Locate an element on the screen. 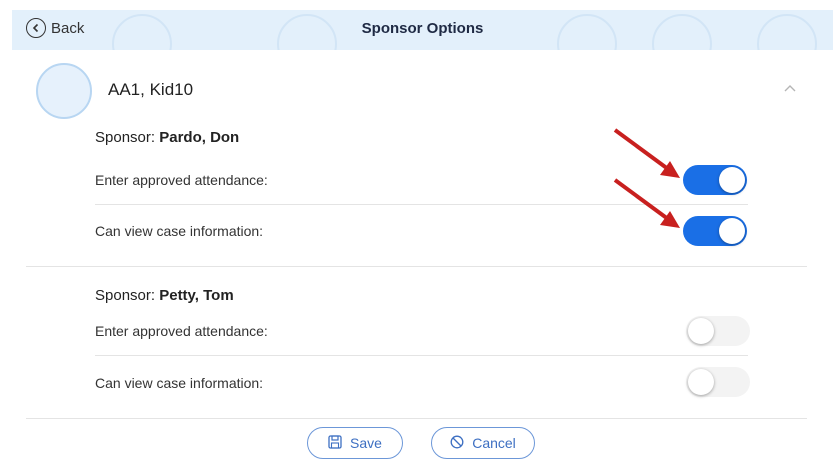 The width and height of the screenshot is (833, 461). child-name: AA1, Kid10 is located at coordinates (151, 89).